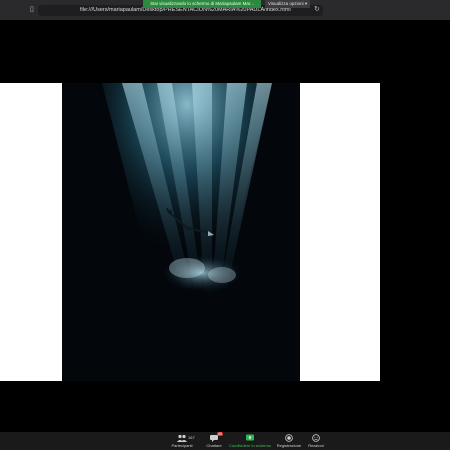 The width and height of the screenshot is (450, 450). Describe the element at coordinates (250, 438) in the screenshot. I see `share-screen-icon` at that location.